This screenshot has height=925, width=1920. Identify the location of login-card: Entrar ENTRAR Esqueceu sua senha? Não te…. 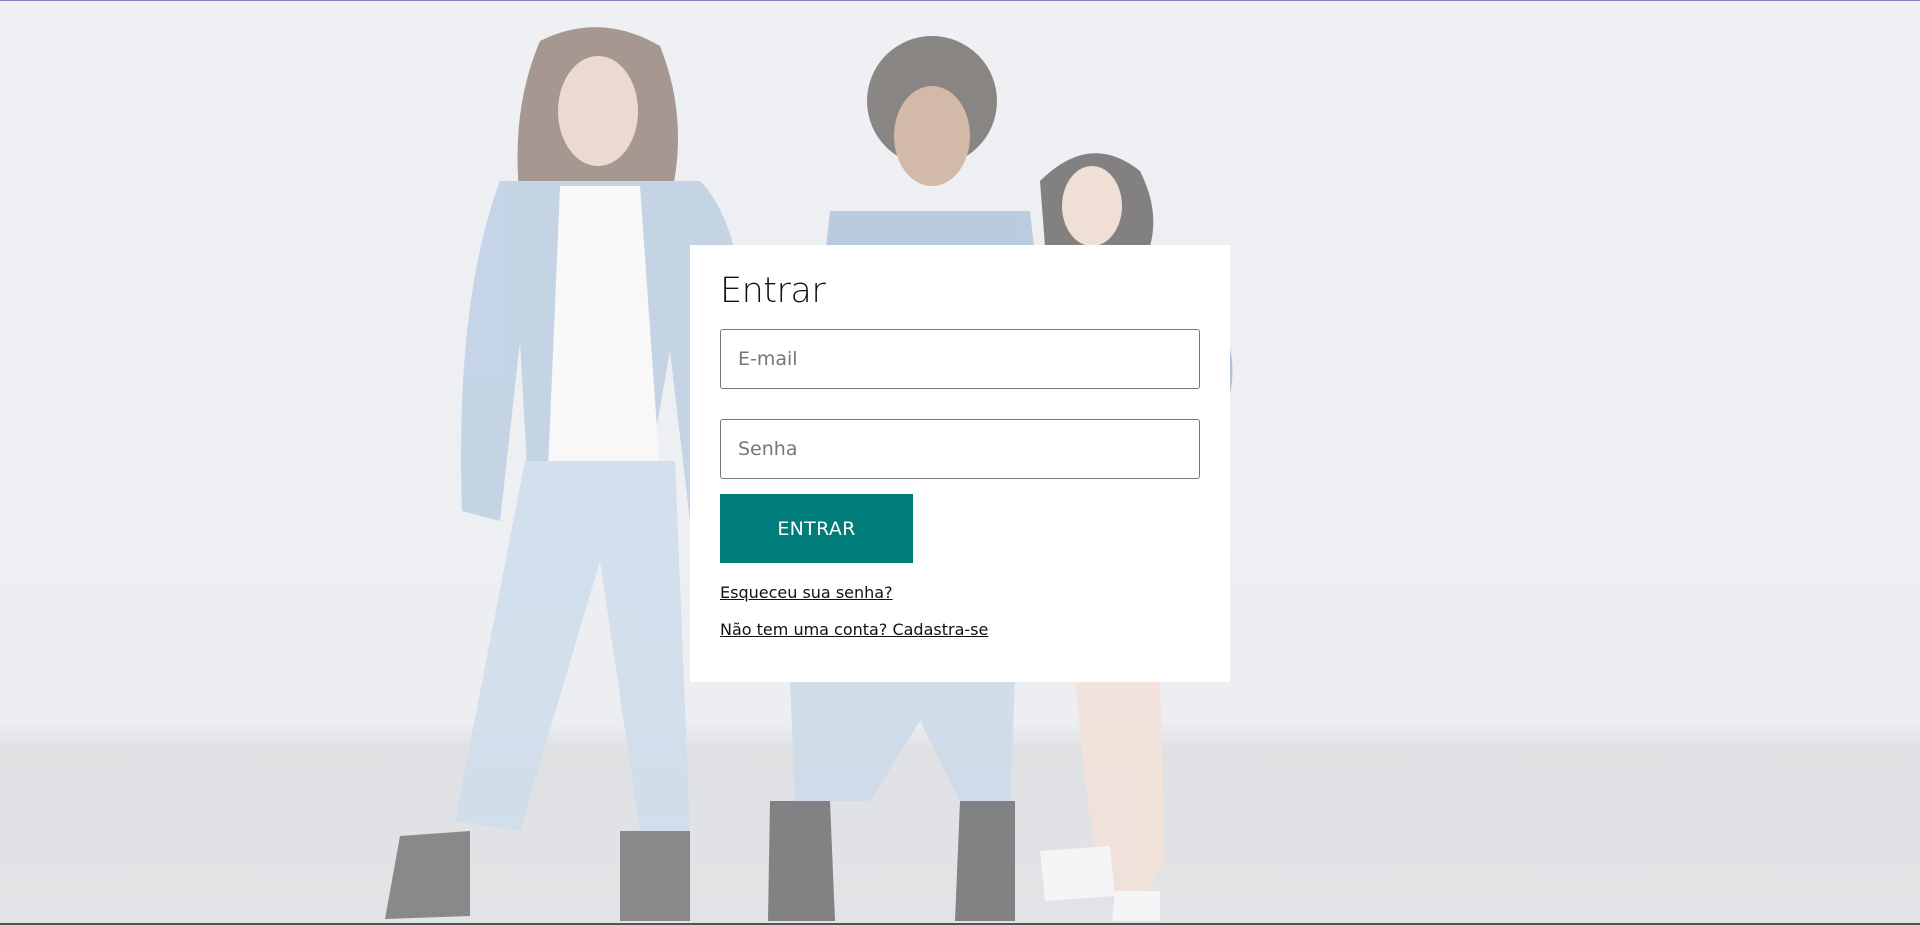
(960, 463).